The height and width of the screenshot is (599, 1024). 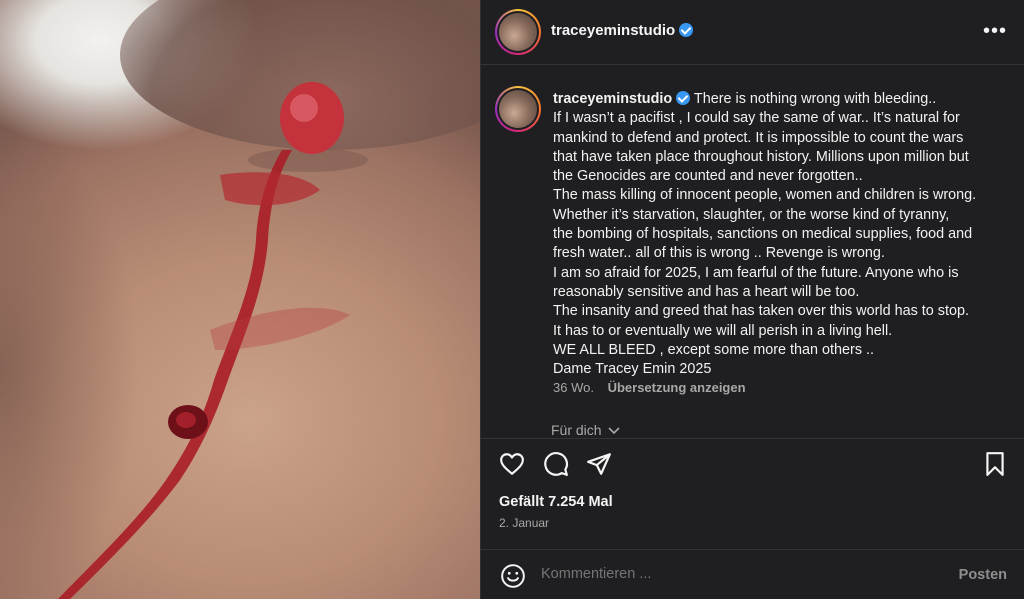 What do you see at coordinates (995, 31) in the screenshot?
I see `more-options-button: •••` at bounding box center [995, 31].